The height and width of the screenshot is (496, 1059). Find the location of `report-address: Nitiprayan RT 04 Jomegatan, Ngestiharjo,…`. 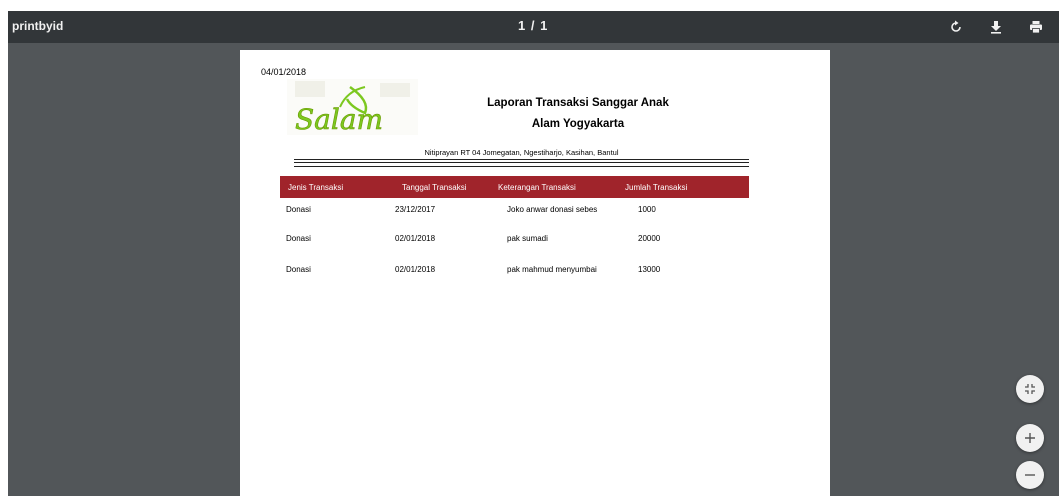

report-address: Nitiprayan RT 04 Jomegatan, Ngestiharjo,… is located at coordinates (521, 152).